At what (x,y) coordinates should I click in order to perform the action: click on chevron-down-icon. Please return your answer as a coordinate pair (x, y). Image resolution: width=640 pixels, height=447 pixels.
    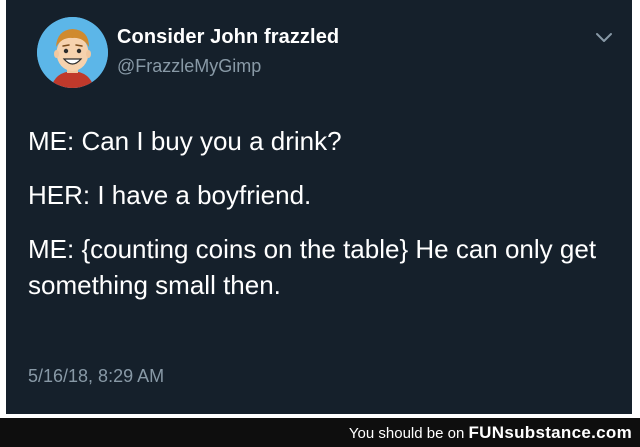
    Looking at the image, I should click on (604, 37).